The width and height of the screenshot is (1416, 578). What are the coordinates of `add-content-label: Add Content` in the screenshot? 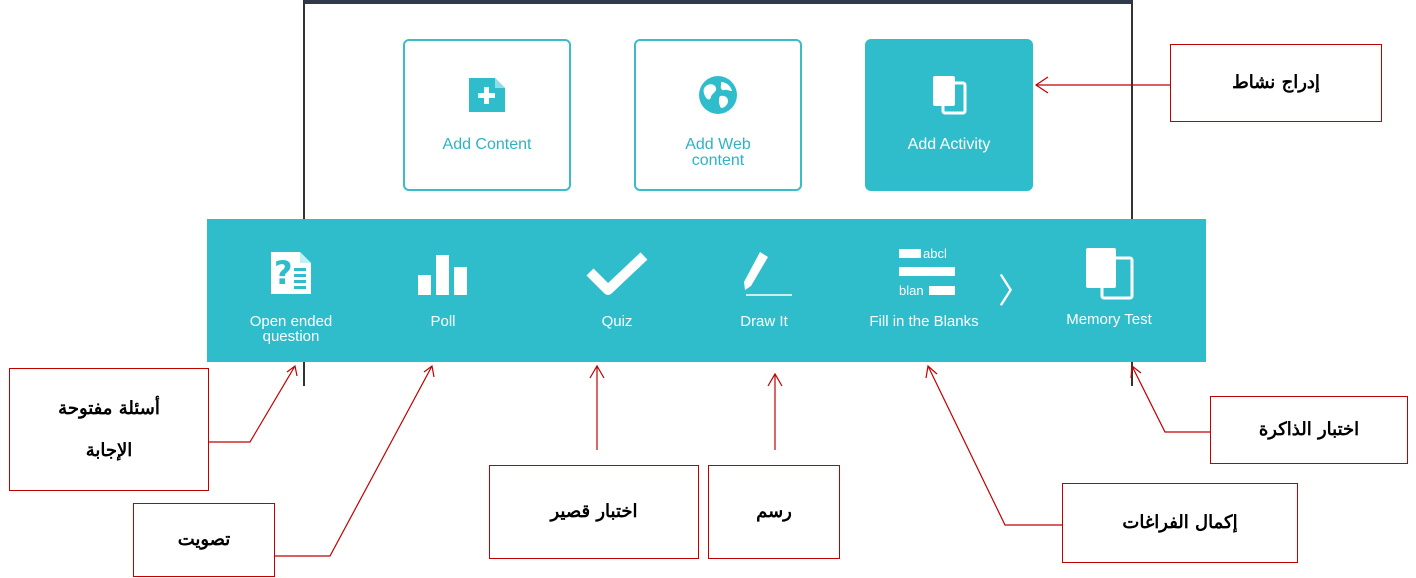 It's located at (487, 144).